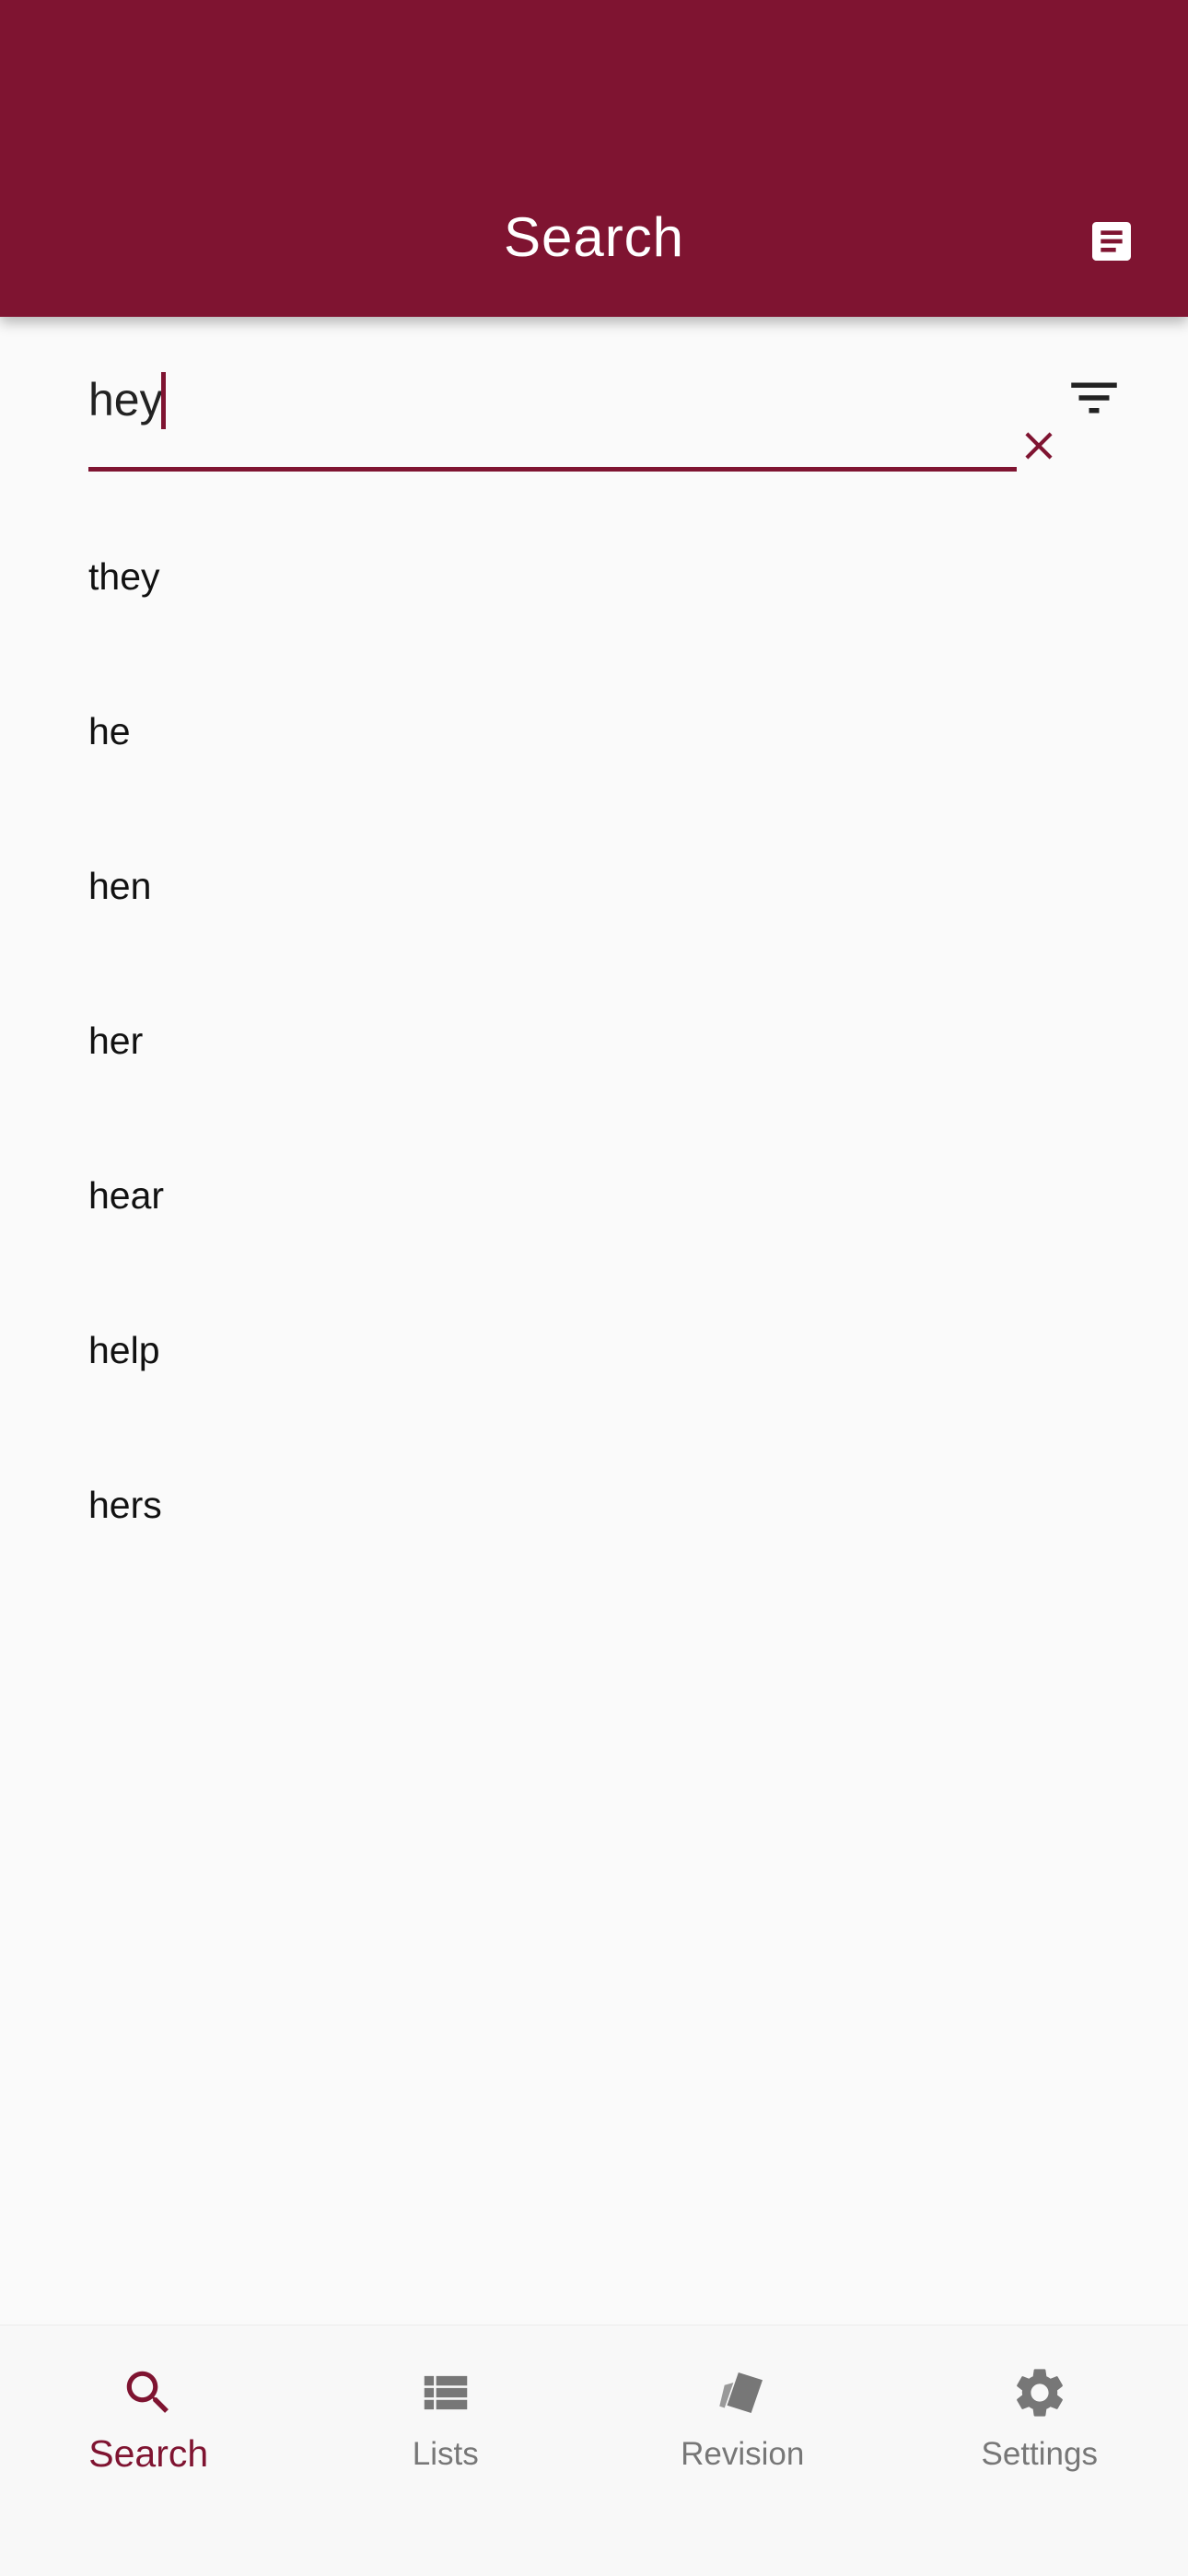  Describe the element at coordinates (484, 400) in the screenshot. I see `search-input` at that location.